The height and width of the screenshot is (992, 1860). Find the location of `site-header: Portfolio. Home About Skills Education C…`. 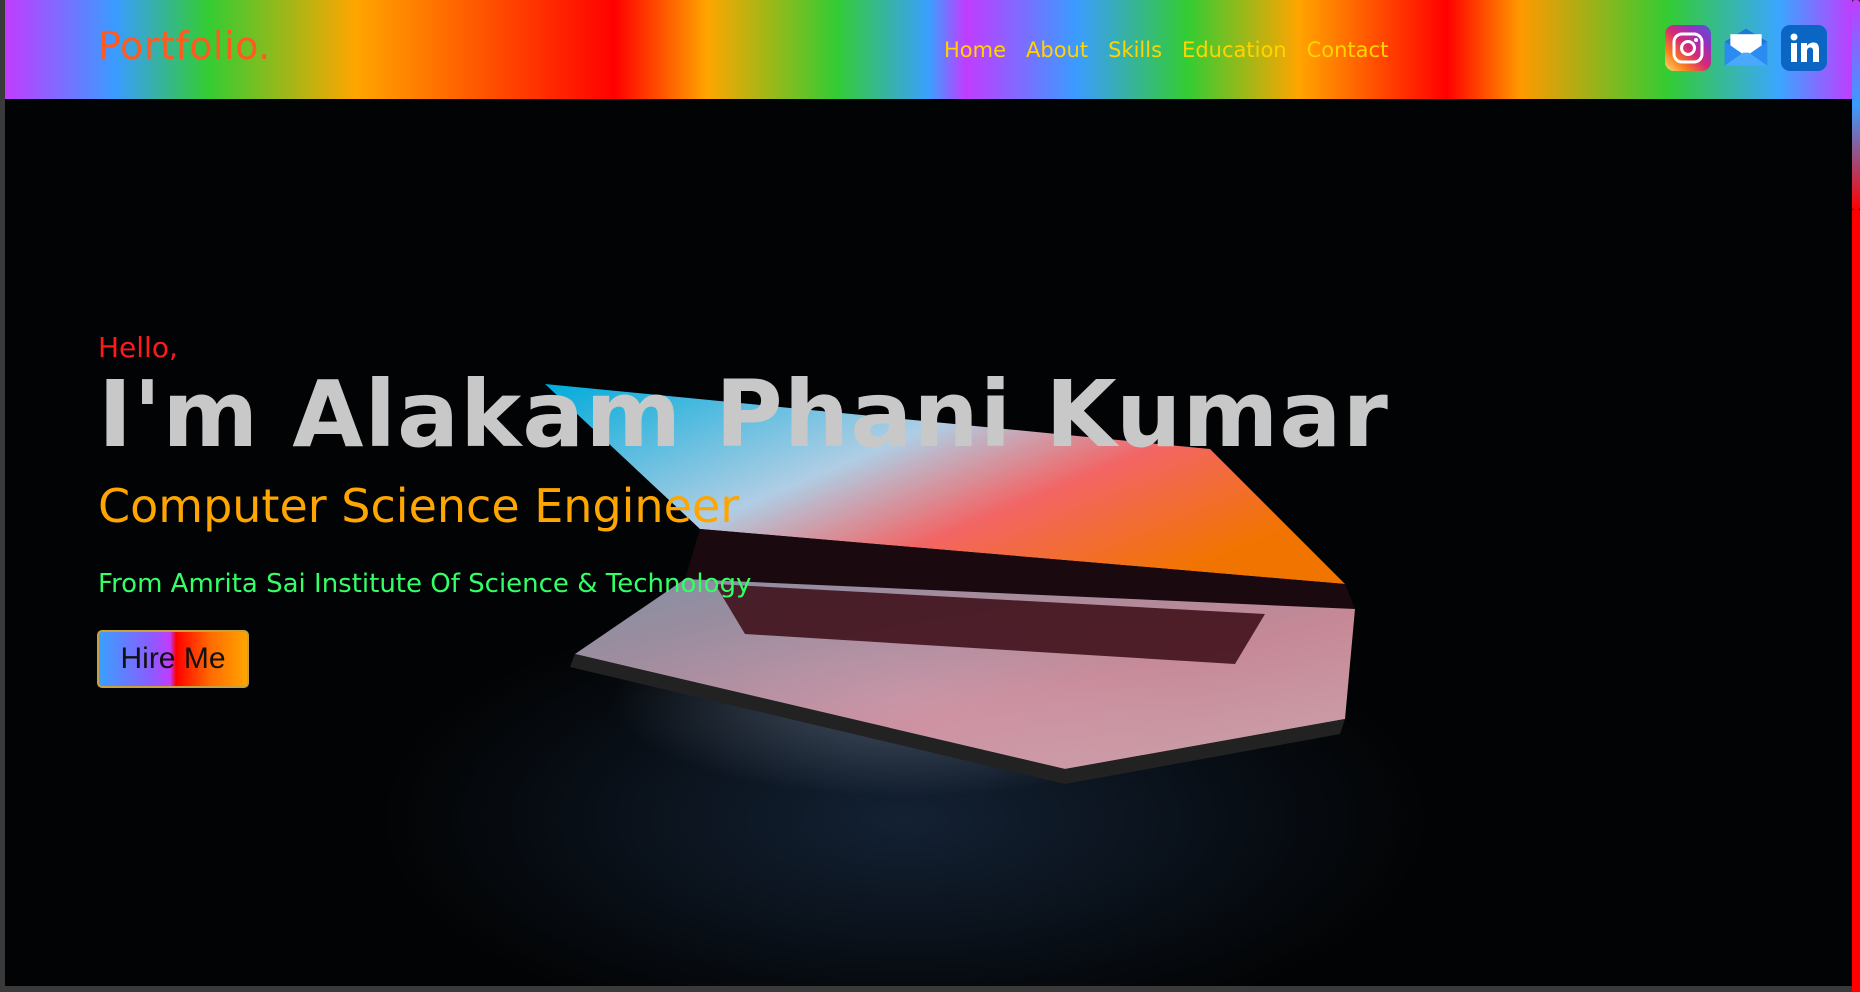

site-header: Portfolio. Home About Skills Education C… is located at coordinates (929, 49).